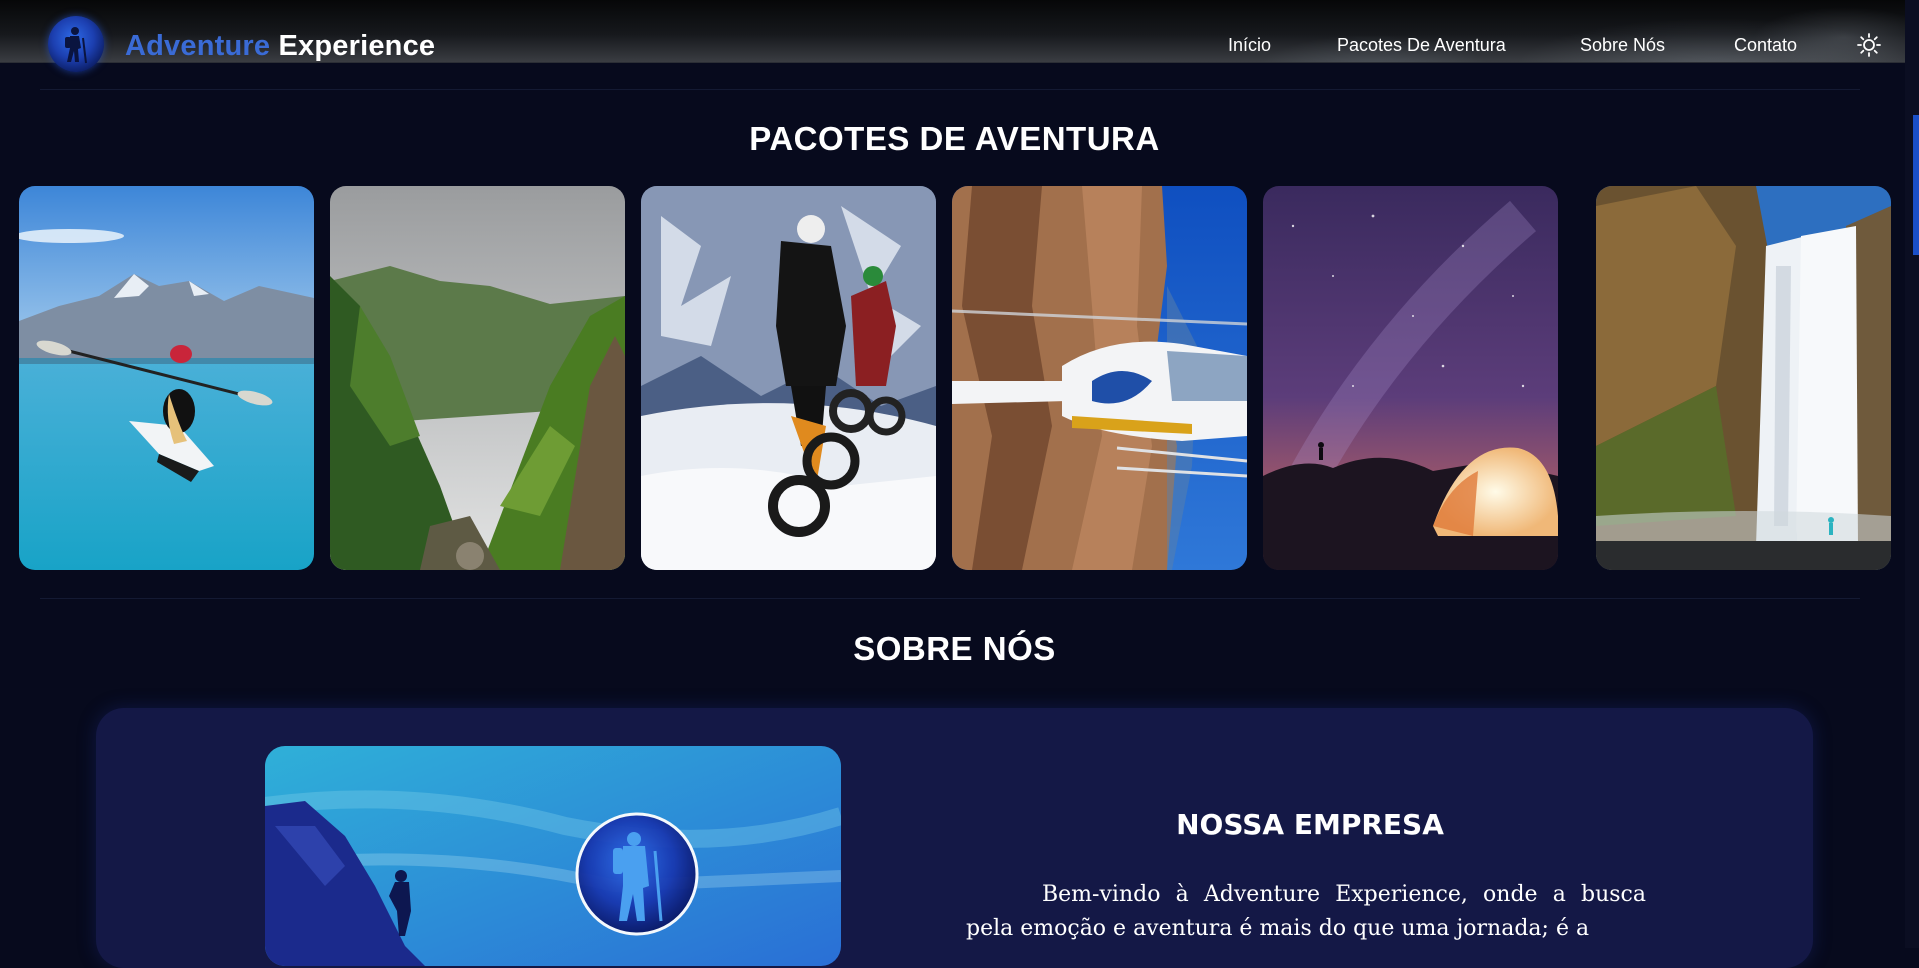 This screenshot has height=968, width=1919. I want to click on sun-icon, so click(1869, 45).